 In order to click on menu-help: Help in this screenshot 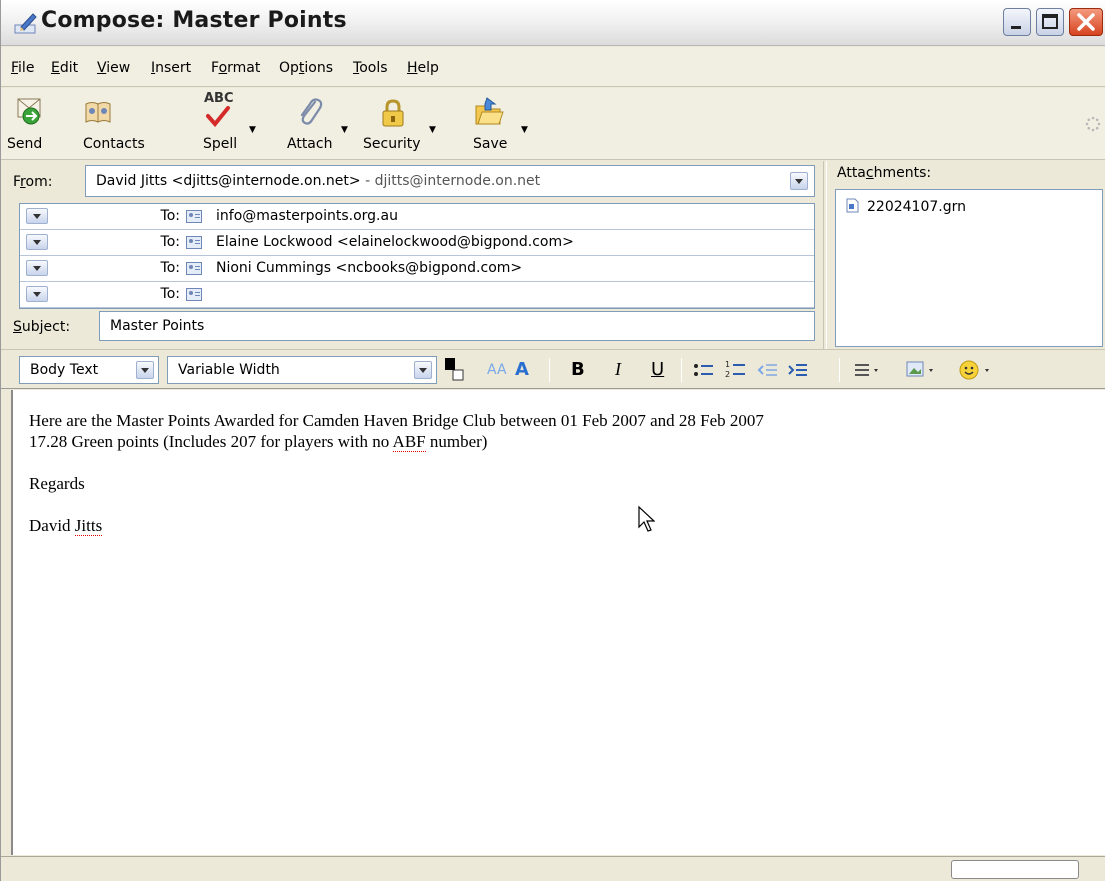, I will do `click(423, 68)`.